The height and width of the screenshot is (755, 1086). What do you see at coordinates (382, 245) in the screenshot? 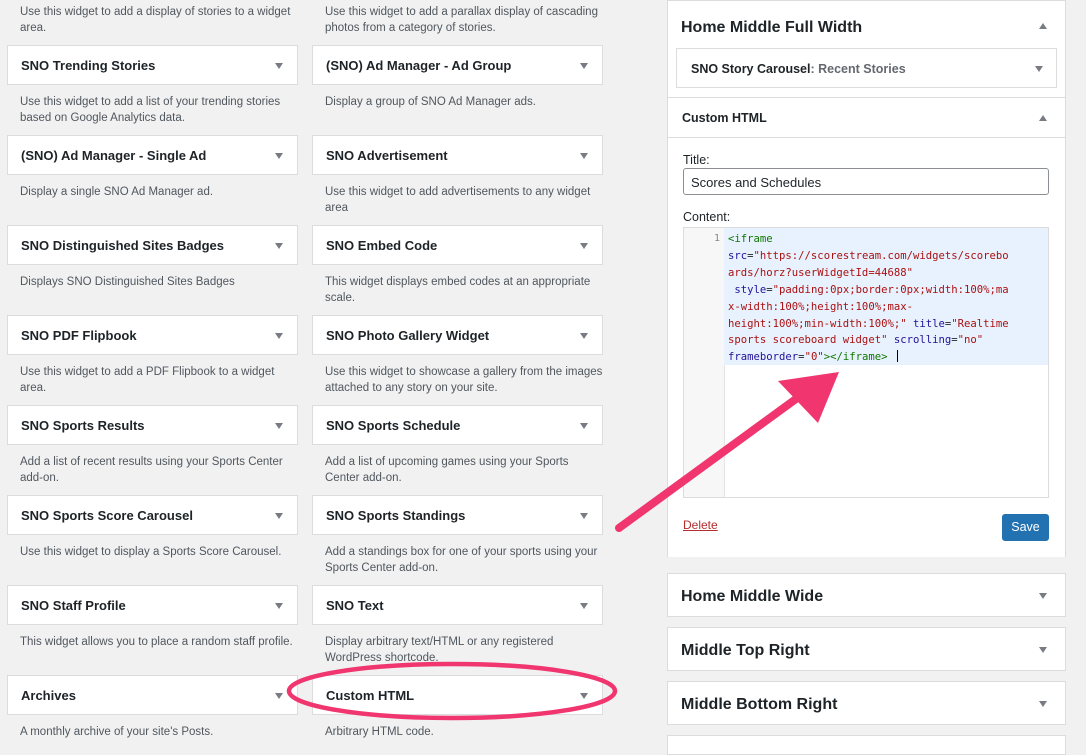
I see `widget-title: SNO Embed Code` at bounding box center [382, 245].